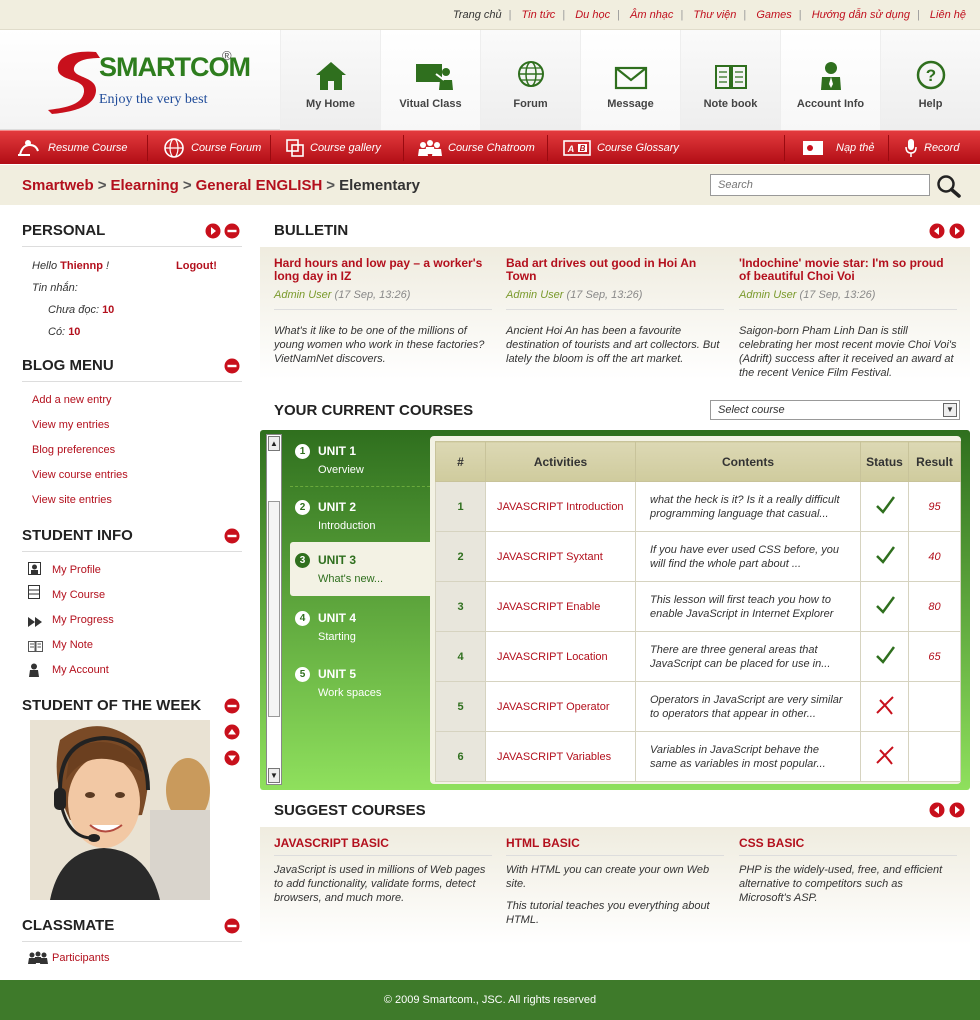 This screenshot has width=980, height=1020. What do you see at coordinates (848, 846) in the screenshot?
I see `suggest-item-title: CSS BASIC` at bounding box center [848, 846].